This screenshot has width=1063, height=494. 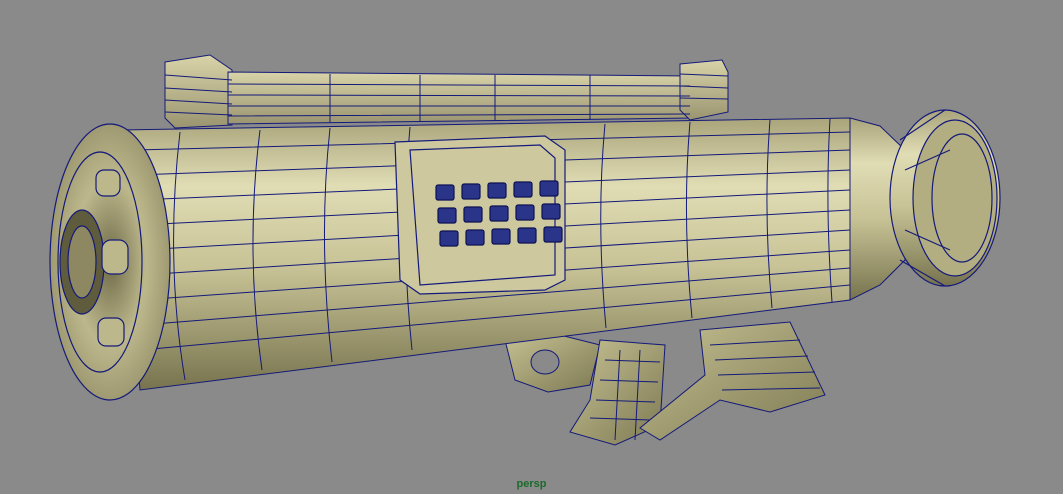 I want to click on camera-label: persp, so click(x=531, y=484).